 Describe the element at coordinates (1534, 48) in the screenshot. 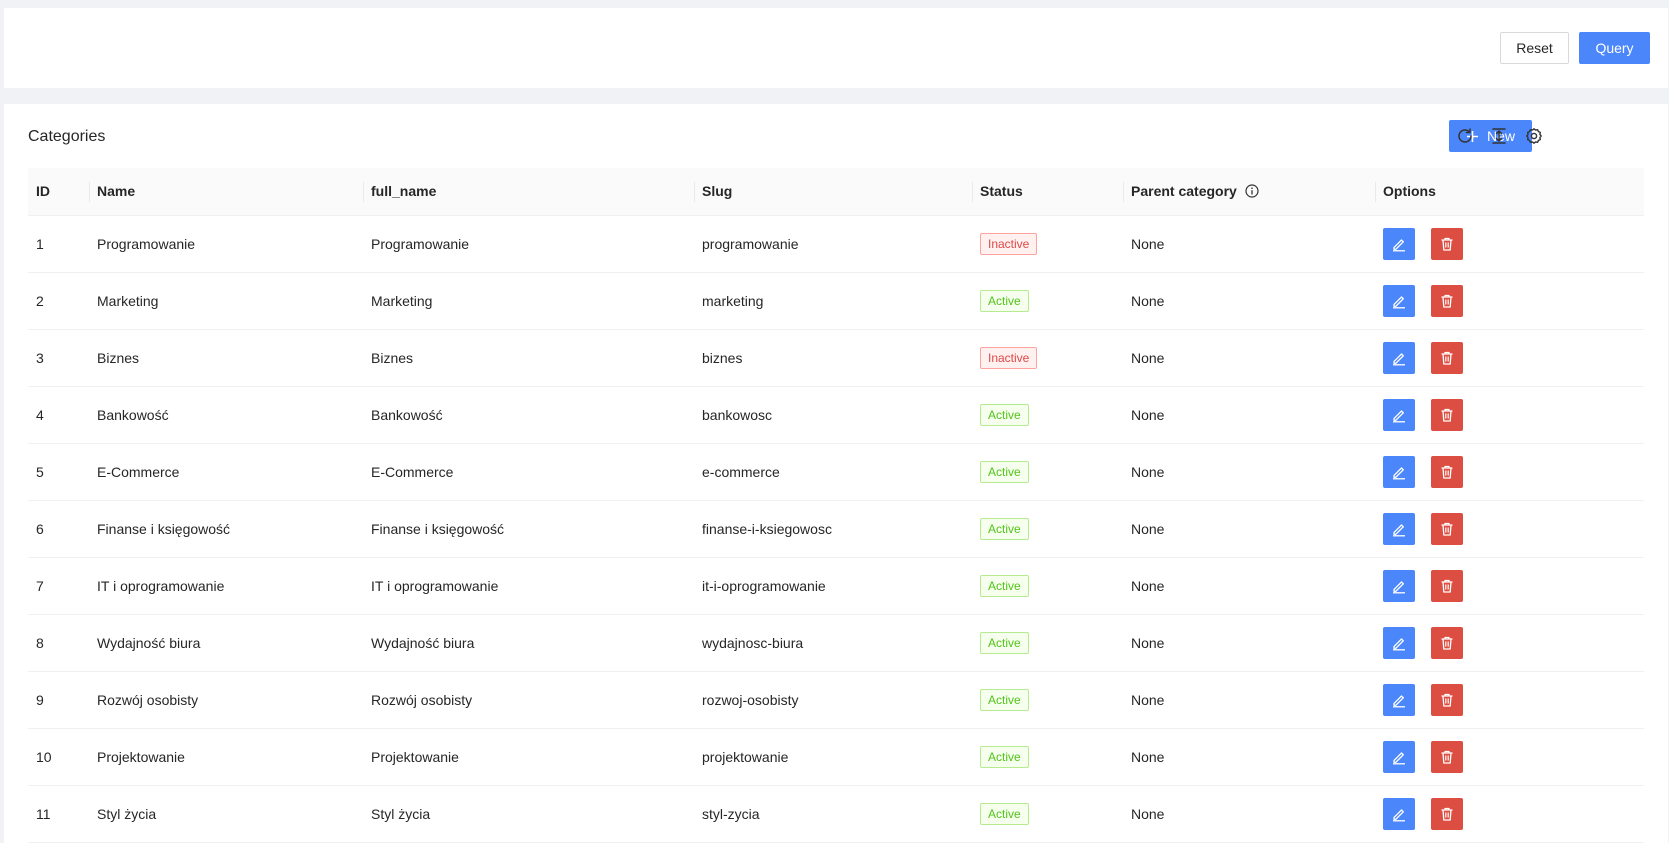

I see `reset-button: Reset` at that location.